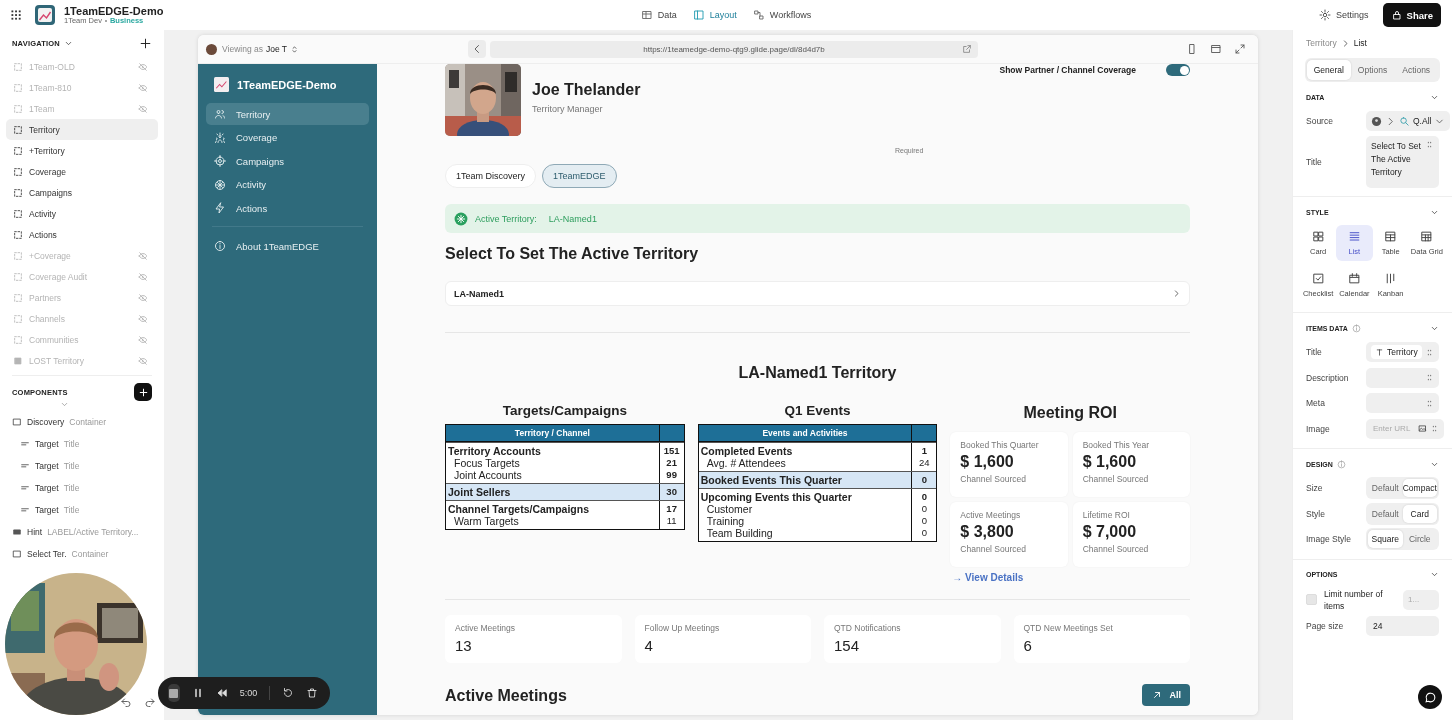 The width and height of the screenshot is (1452, 720). I want to click on checkbox, so click(1311, 599).